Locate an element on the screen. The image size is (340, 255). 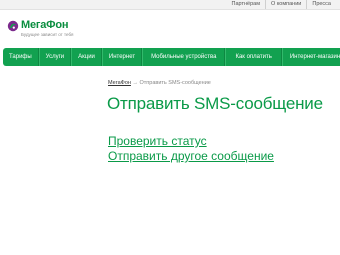
nav-item-mobile-devices: Мобильные устройства is located at coordinates (184, 57).